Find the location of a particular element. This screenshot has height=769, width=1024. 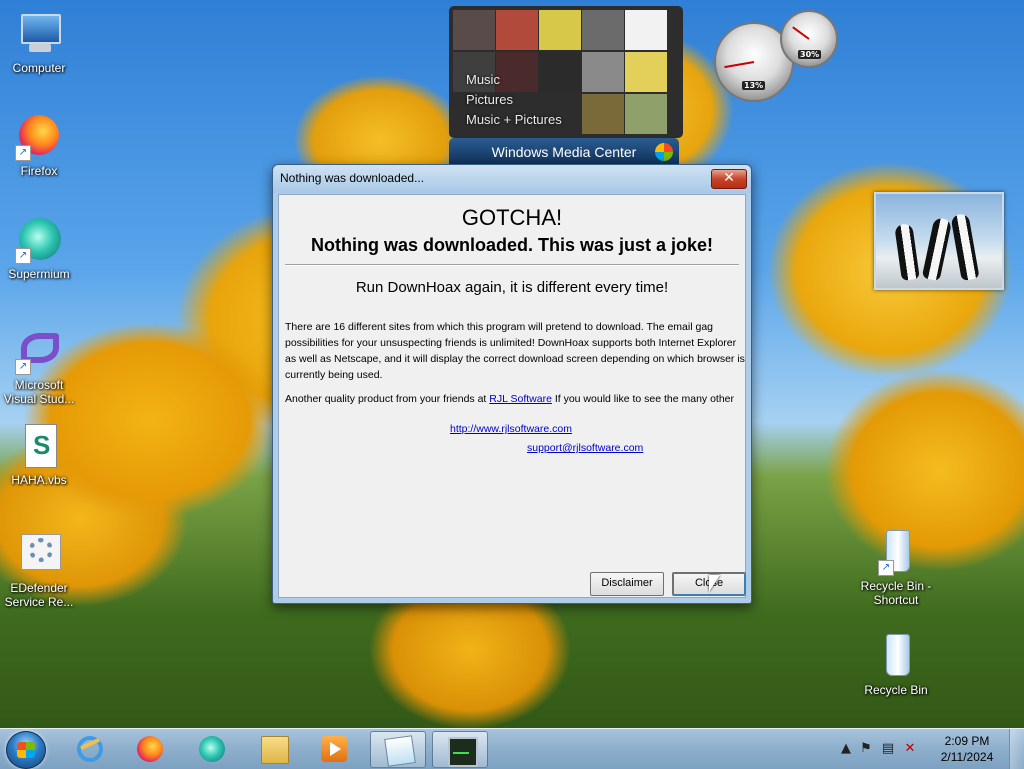

disclaimer-button: Disclaimer is located at coordinates (627, 584).